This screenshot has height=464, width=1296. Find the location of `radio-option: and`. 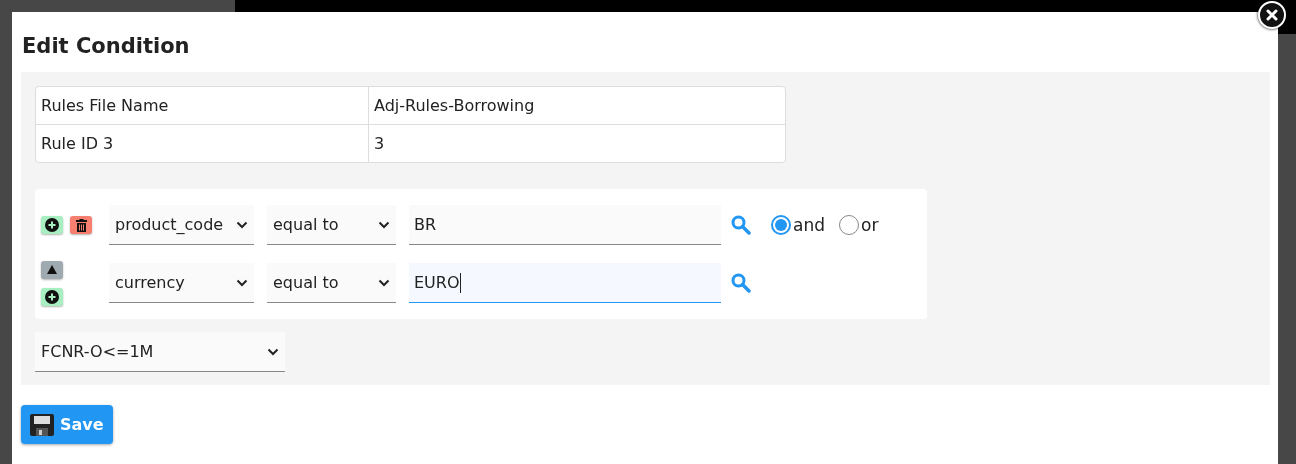

radio-option: and is located at coordinates (798, 225).